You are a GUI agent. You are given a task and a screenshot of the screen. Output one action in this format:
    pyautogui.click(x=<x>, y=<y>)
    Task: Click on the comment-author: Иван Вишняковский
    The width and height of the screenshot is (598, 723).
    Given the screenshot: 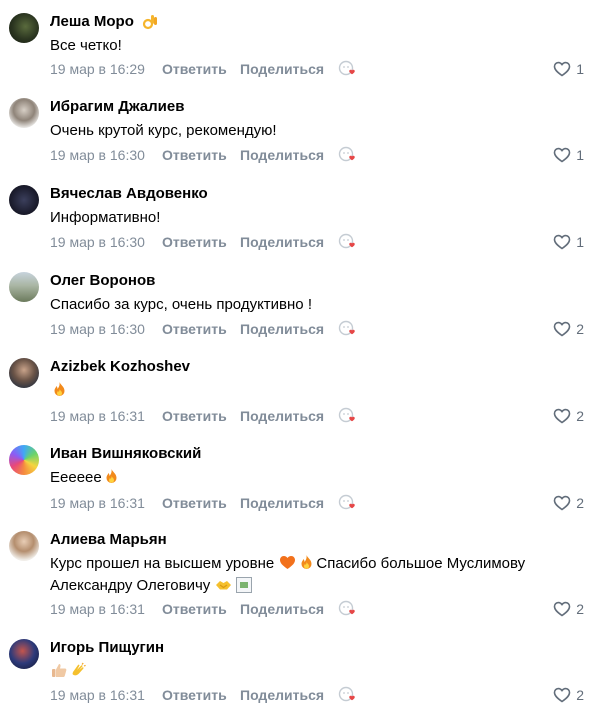 What is the action you would take?
    pyautogui.click(x=125, y=454)
    